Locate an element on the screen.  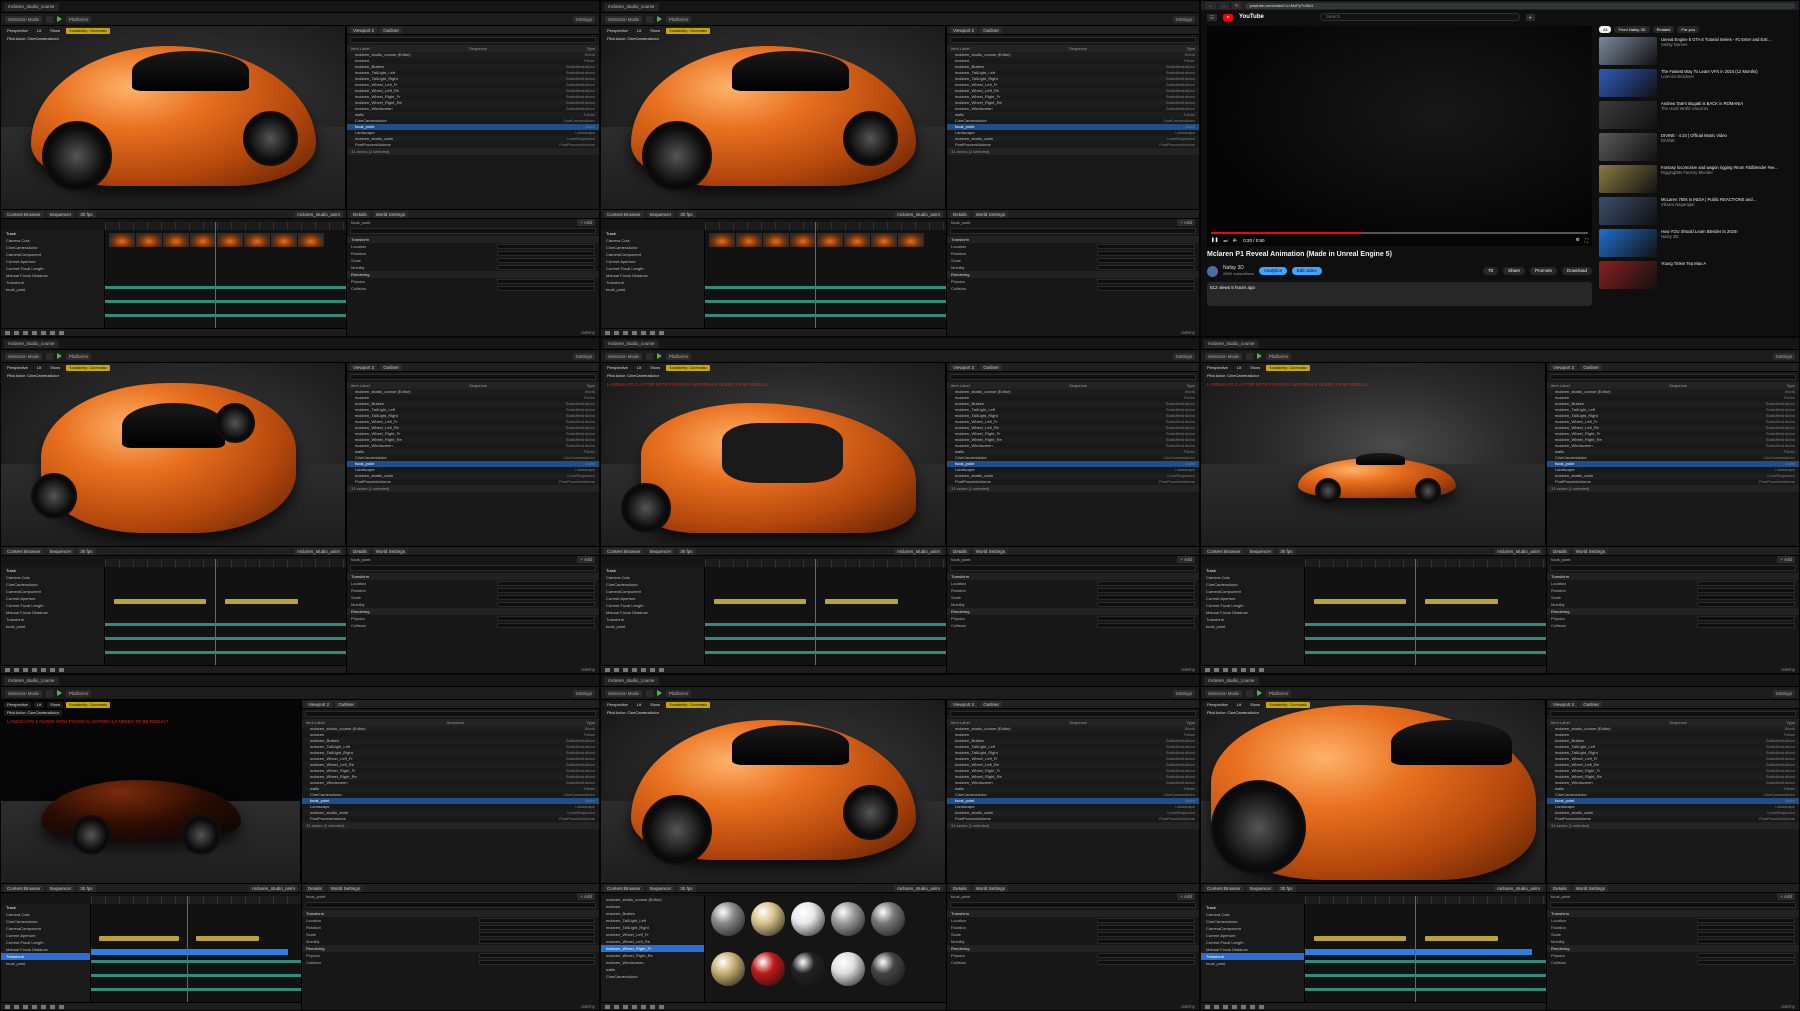
next-key-icon is located at coordinates (43, 669).